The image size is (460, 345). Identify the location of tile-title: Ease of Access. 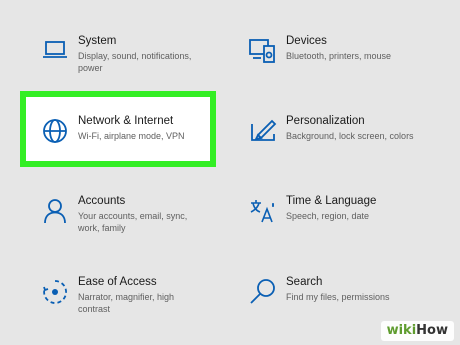
(117, 282).